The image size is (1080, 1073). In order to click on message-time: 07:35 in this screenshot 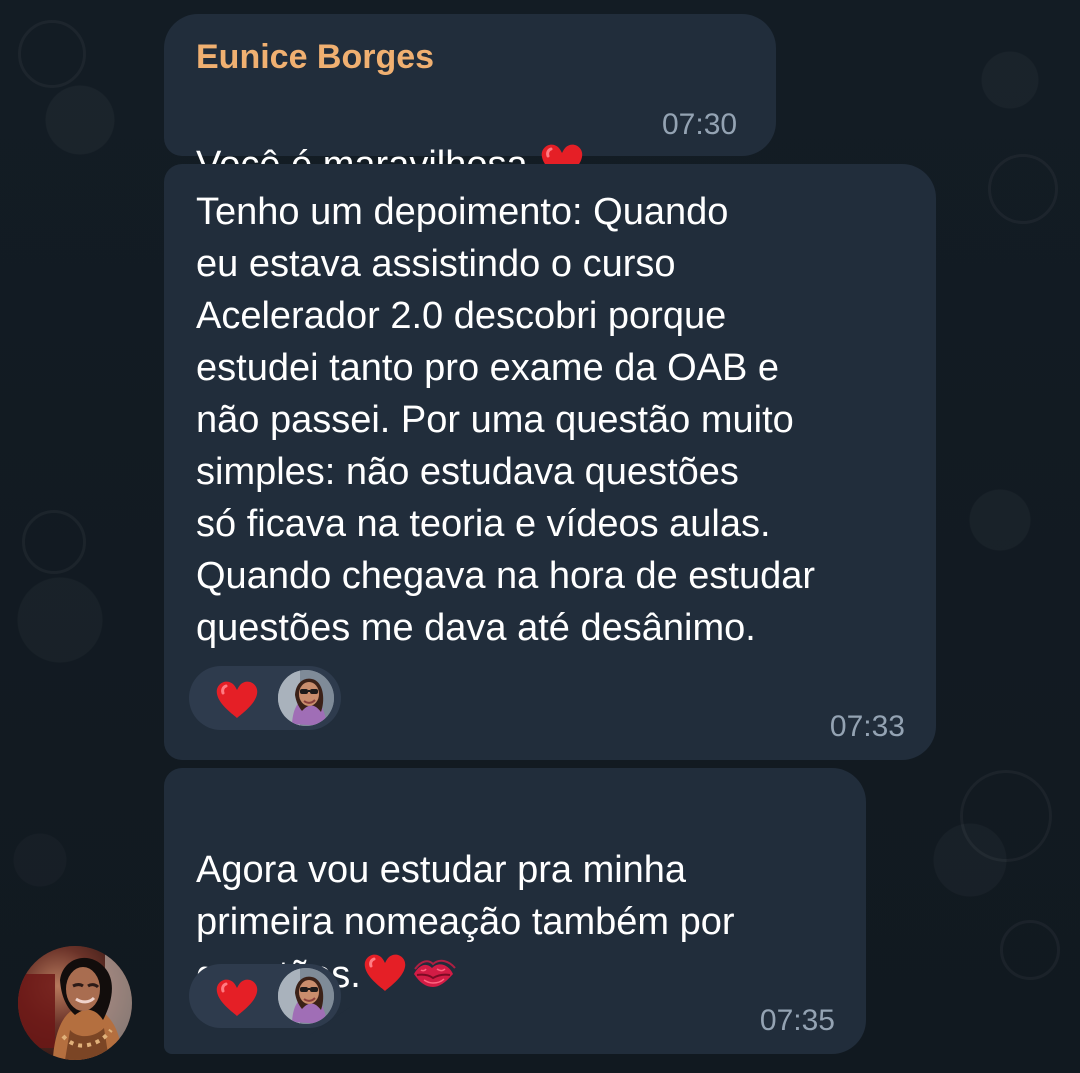, I will do `click(797, 1020)`.